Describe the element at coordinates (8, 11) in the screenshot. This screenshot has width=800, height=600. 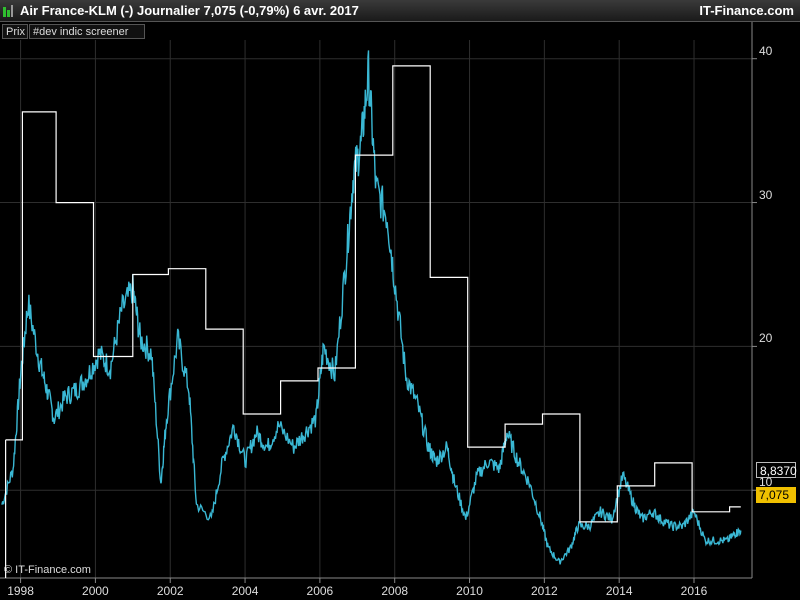
I see `chart-bar-icon` at that location.